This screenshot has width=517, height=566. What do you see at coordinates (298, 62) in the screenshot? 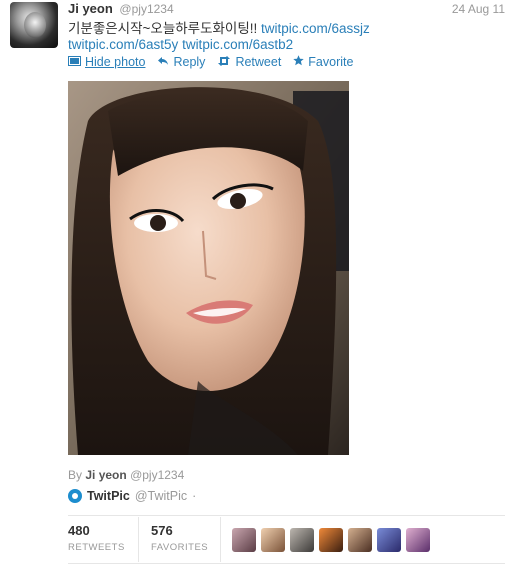
I see `star-icon` at bounding box center [298, 62].